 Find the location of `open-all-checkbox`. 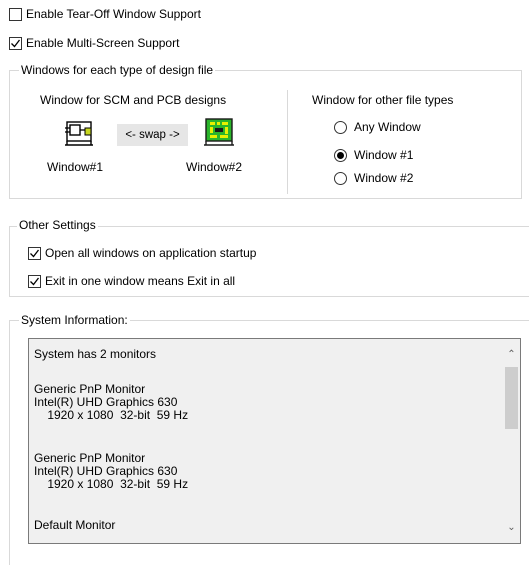

open-all-checkbox is located at coordinates (34, 253).